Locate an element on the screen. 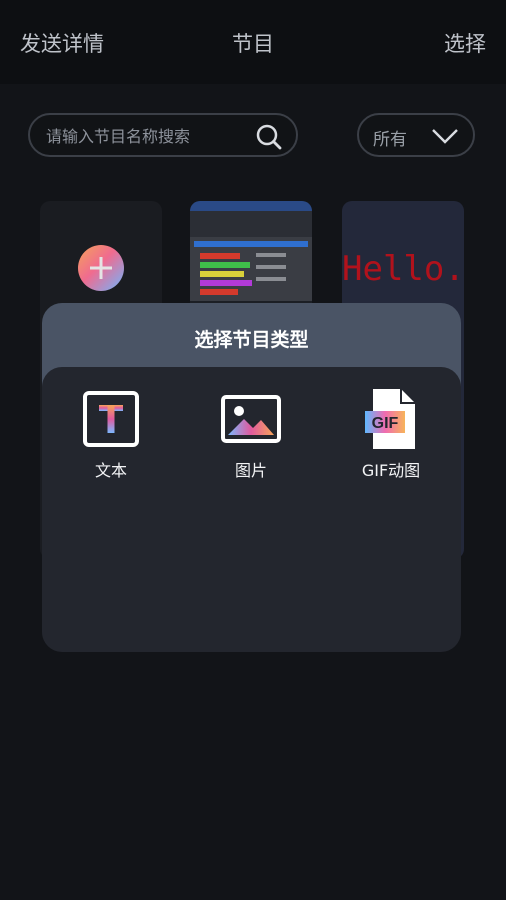  plus-icon is located at coordinates (101, 268).